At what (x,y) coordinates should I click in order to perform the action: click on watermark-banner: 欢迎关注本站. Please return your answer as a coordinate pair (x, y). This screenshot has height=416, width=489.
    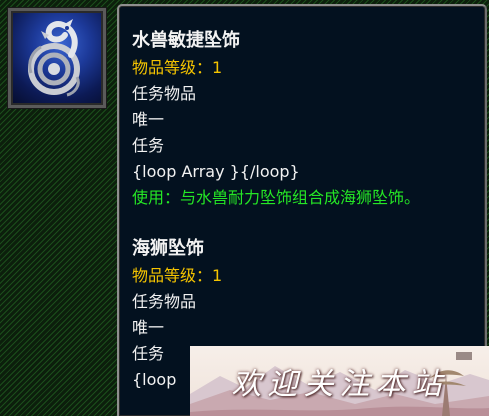
    Looking at the image, I should click on (339, 381).